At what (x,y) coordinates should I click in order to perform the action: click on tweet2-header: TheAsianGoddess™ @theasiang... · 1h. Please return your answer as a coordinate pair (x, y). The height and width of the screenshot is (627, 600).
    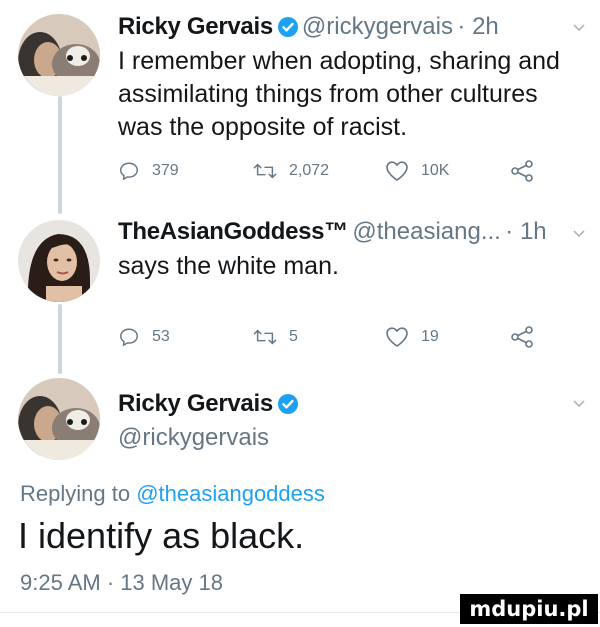
    Looking at the image, I should click on (332, 232).